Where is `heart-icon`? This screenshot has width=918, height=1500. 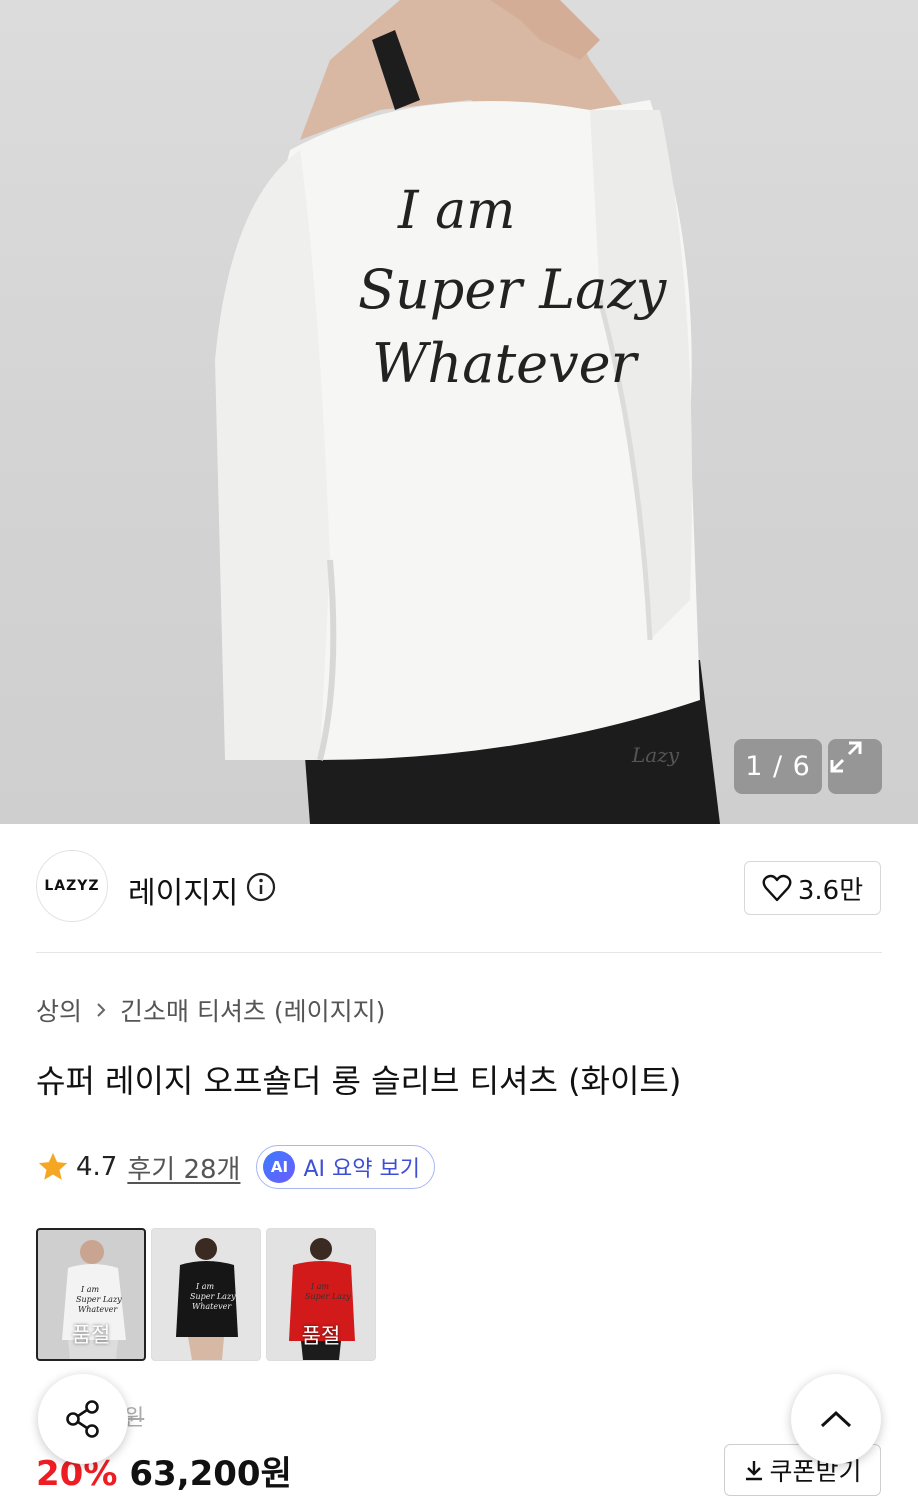 heart-icon is located at coordinates (777, 888).